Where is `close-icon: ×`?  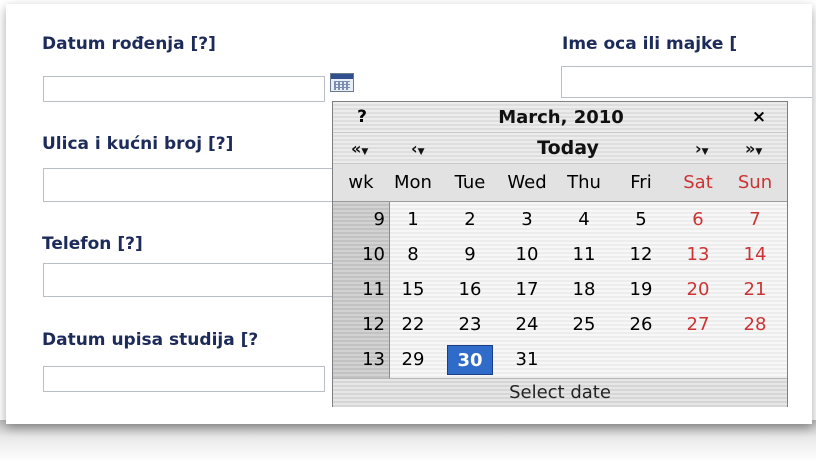
close-icon: × is located at coordinates (759, 117).